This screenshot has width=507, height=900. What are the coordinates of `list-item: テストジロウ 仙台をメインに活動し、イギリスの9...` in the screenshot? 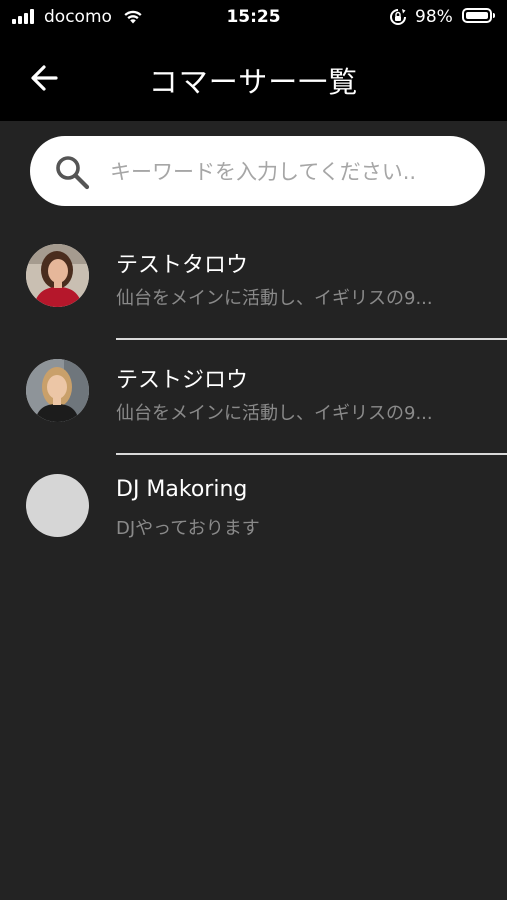 It's located at (253, 397).